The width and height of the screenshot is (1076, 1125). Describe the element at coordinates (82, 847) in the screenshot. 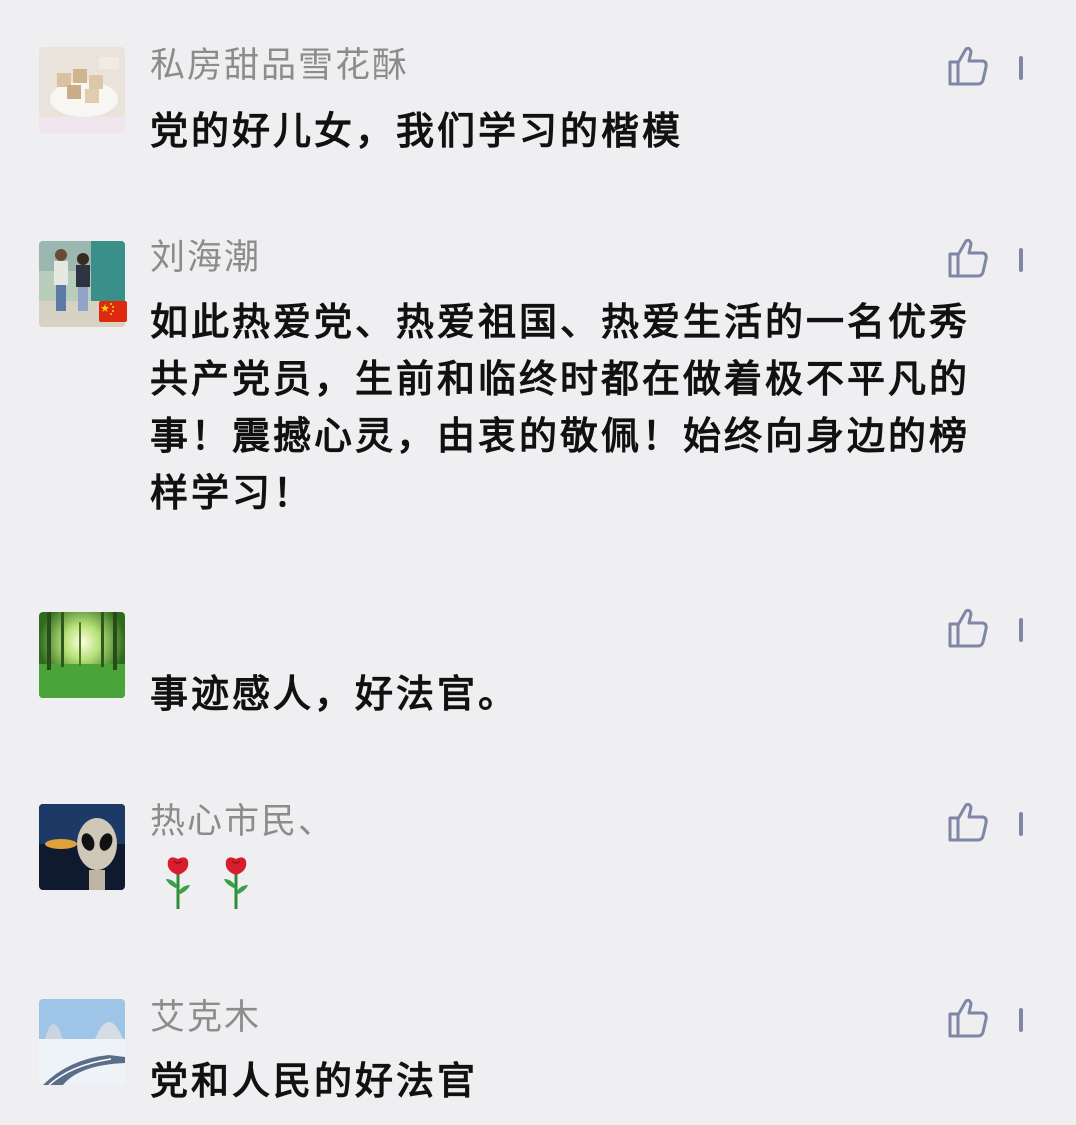

I see `alien-photo-avatar` at that location.